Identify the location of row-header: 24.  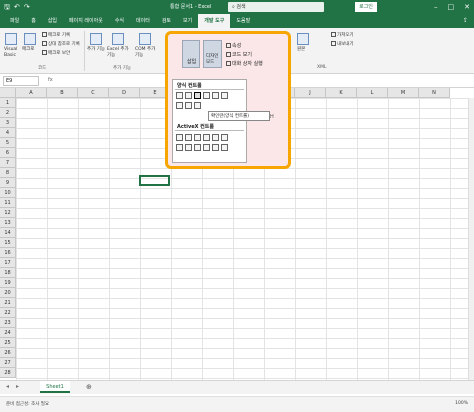
(8, 333).